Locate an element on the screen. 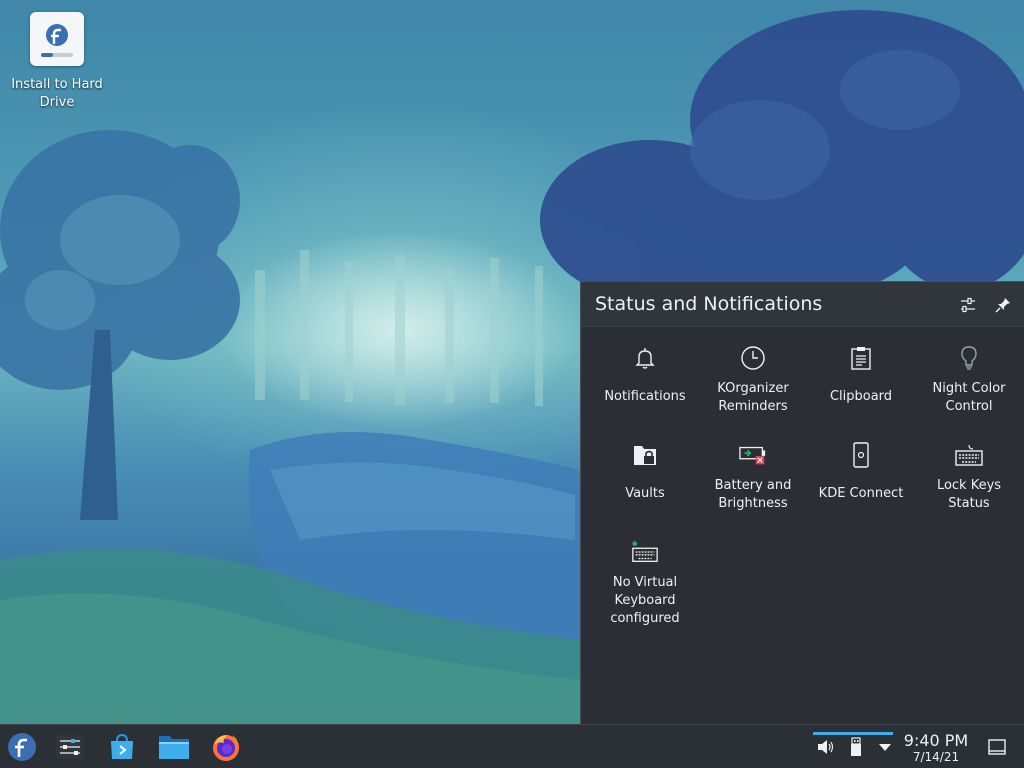 The image size is (1024, 768). desktop-icon-install: Install to Hard Drive is located at coordinates (57, 62).